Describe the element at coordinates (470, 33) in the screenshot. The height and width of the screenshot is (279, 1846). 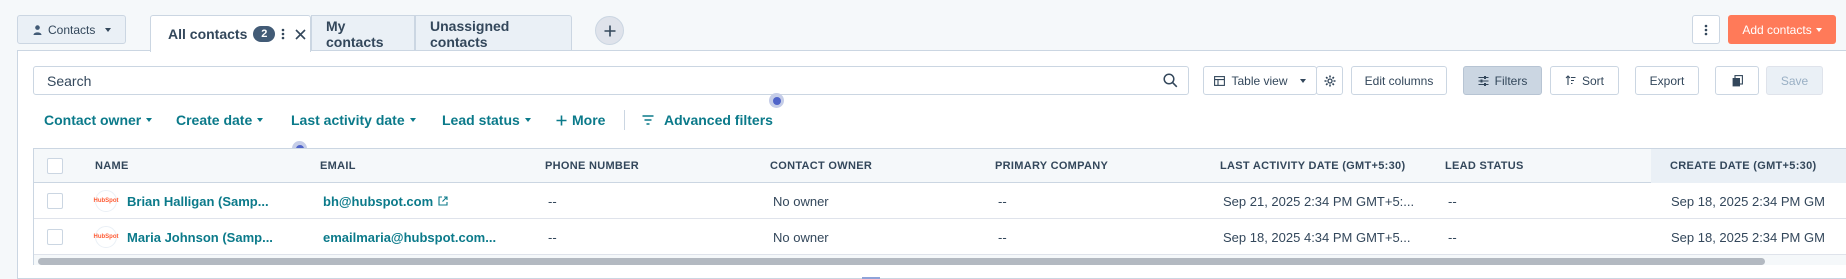
I see `tab-label: Unassigned contacts` at that location.